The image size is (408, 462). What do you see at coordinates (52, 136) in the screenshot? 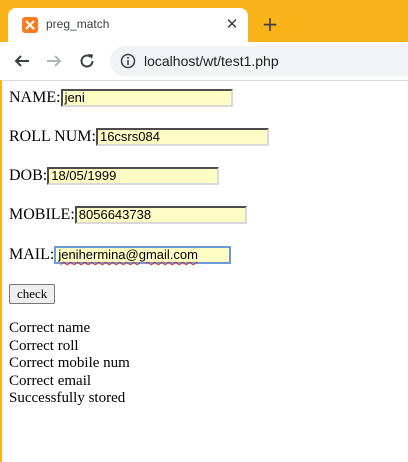
I see `roll-label: ROLL NUM:` at bounding box center [52, 136].